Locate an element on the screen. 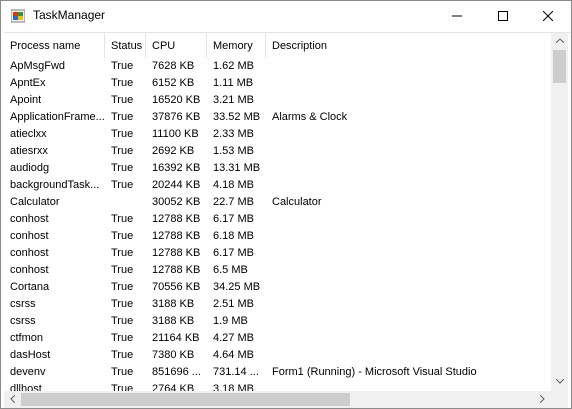 This screenshot has width=572, height=409. cpu-cell: 3188 KB is located at coordinates (173, 321).